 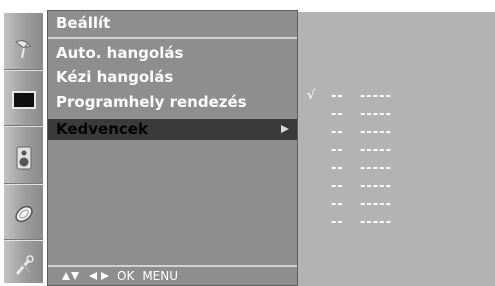 I want to click on ok-hint: OK, so click(x=126, y=276).